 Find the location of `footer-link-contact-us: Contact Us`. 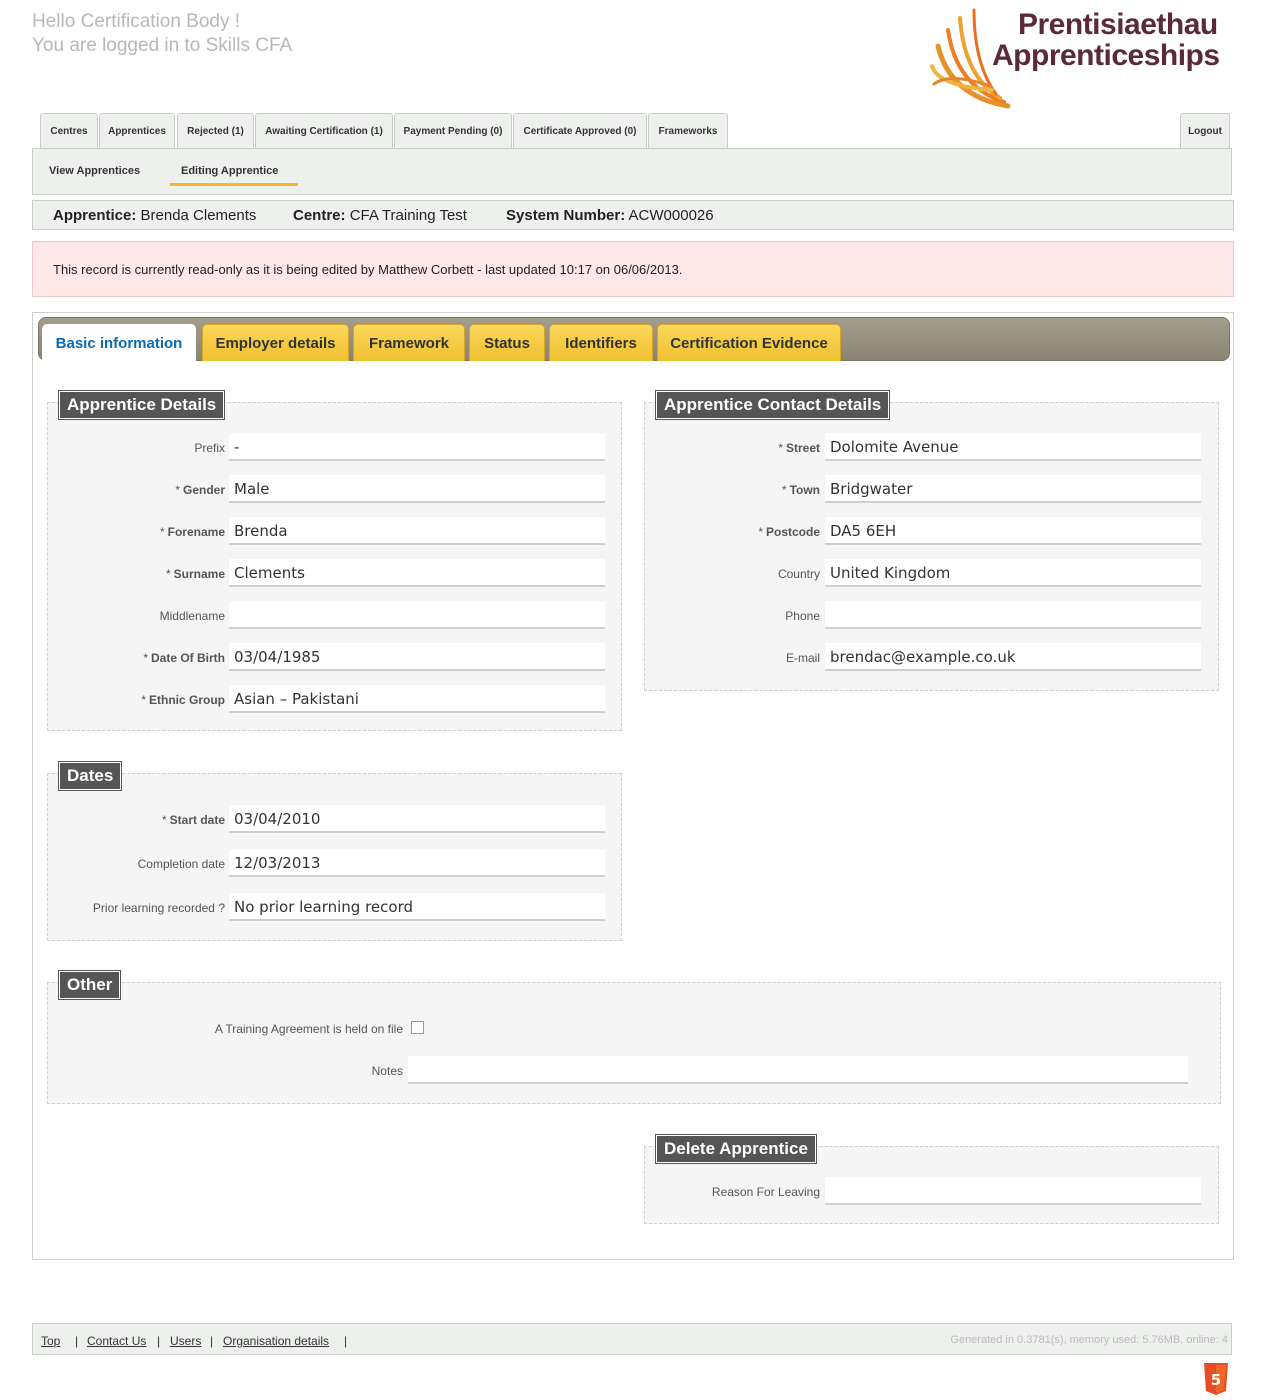

footer-link-contact-us: Contact Us is located at coordinates (116, 1341).